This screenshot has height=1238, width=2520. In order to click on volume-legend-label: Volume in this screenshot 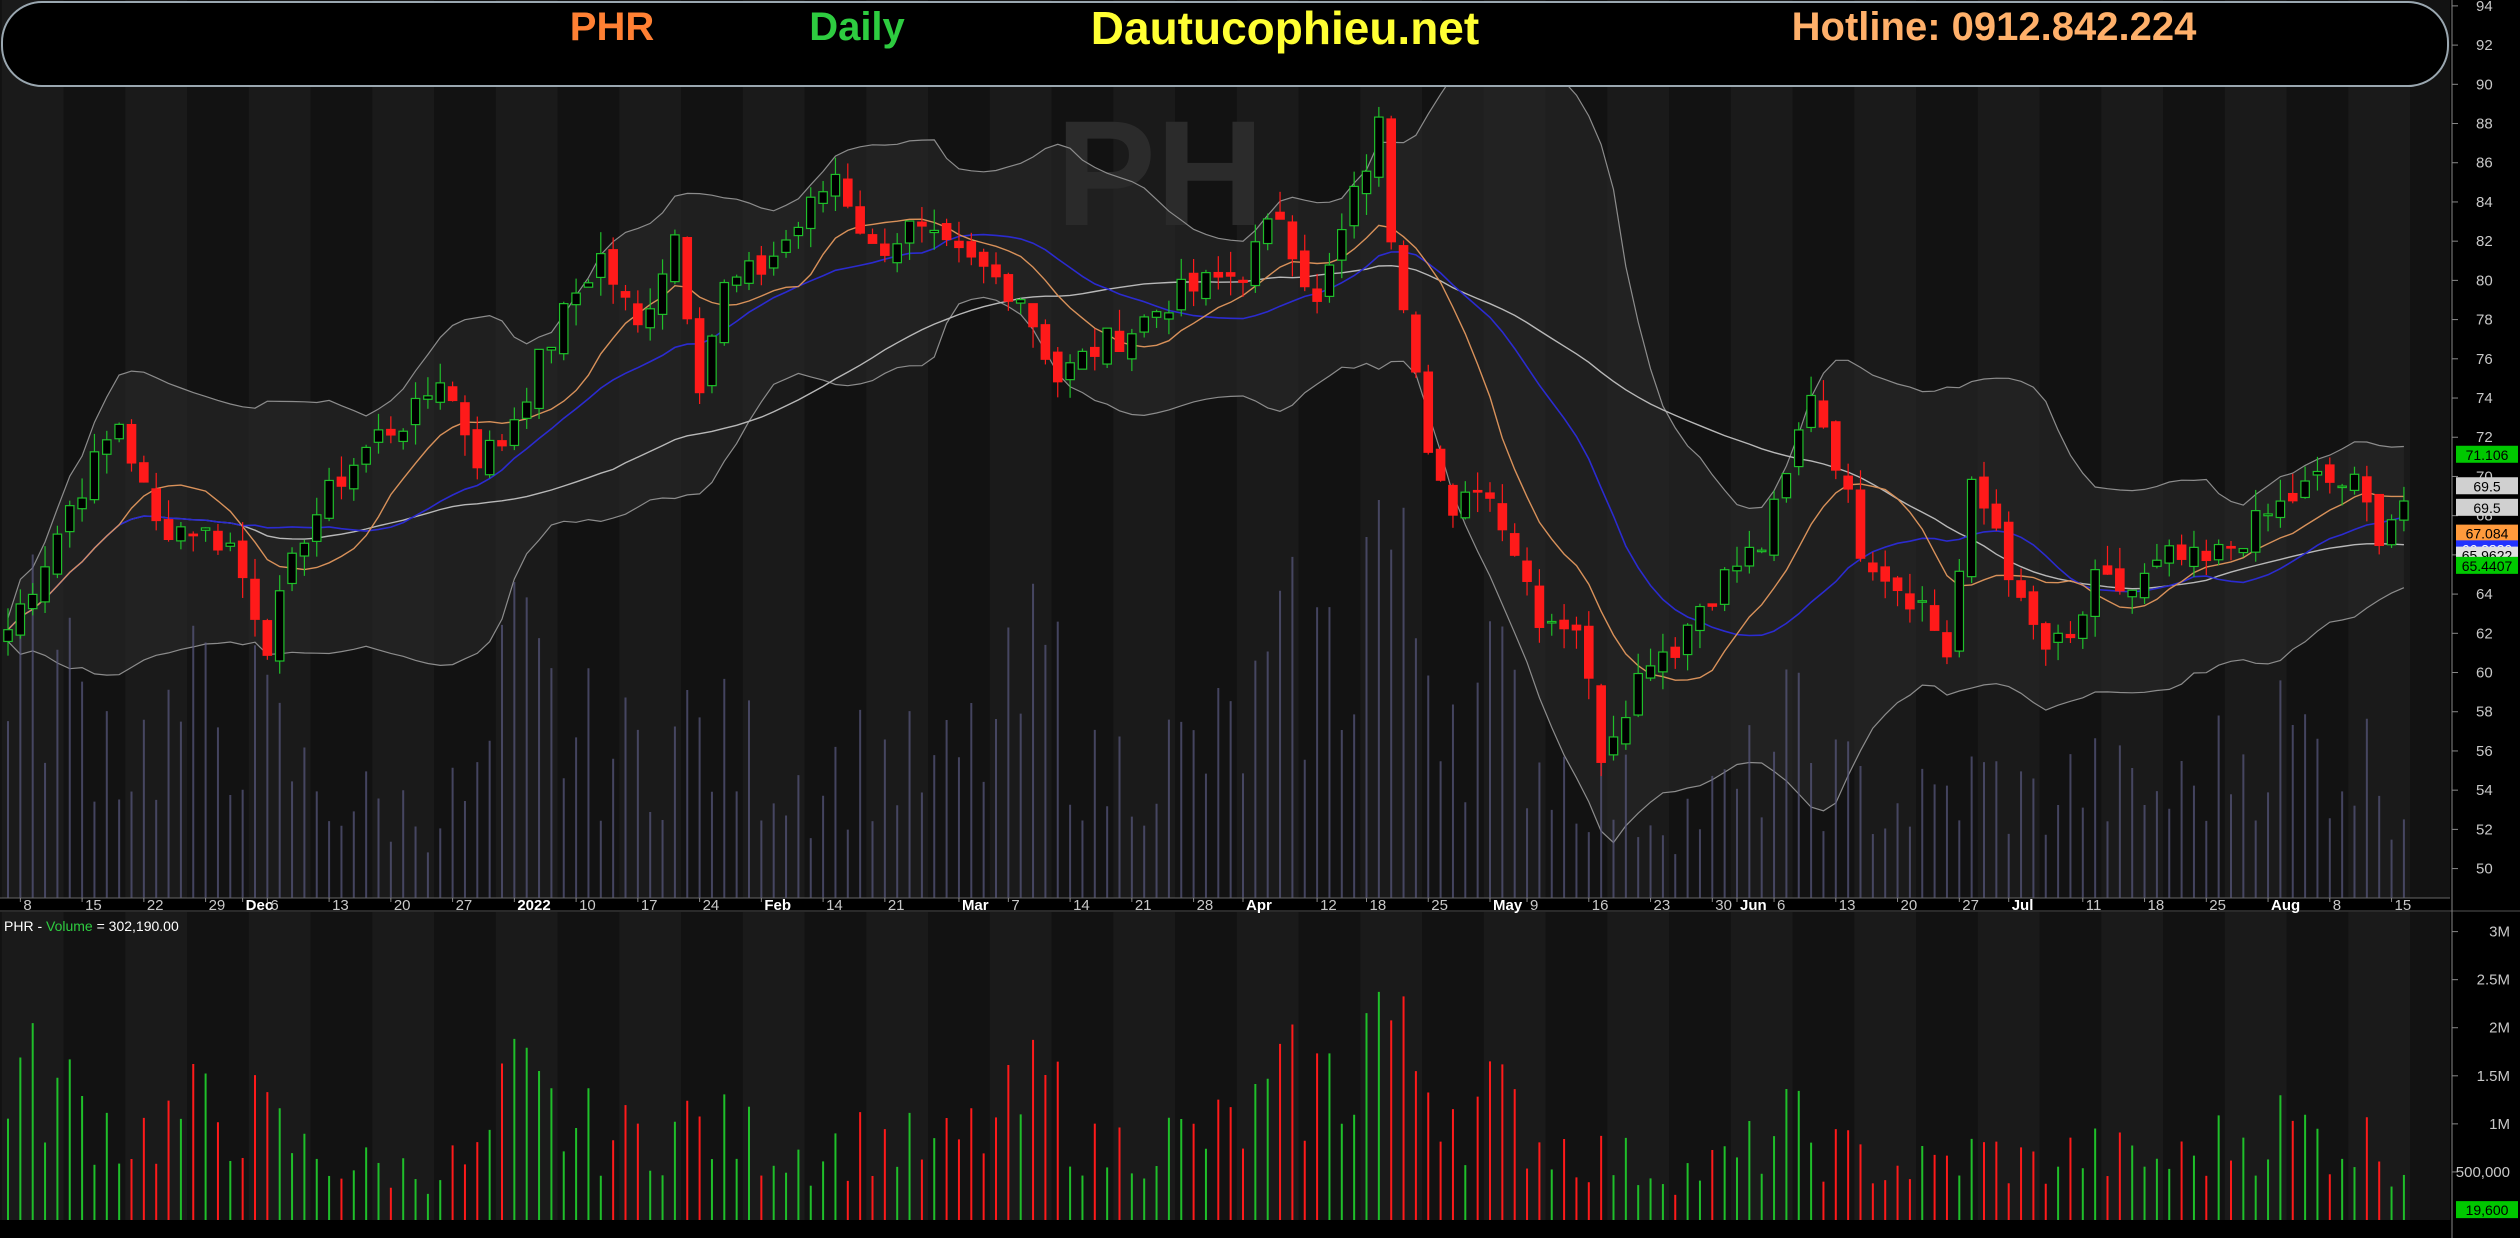, I will do `click(69, 926)`.